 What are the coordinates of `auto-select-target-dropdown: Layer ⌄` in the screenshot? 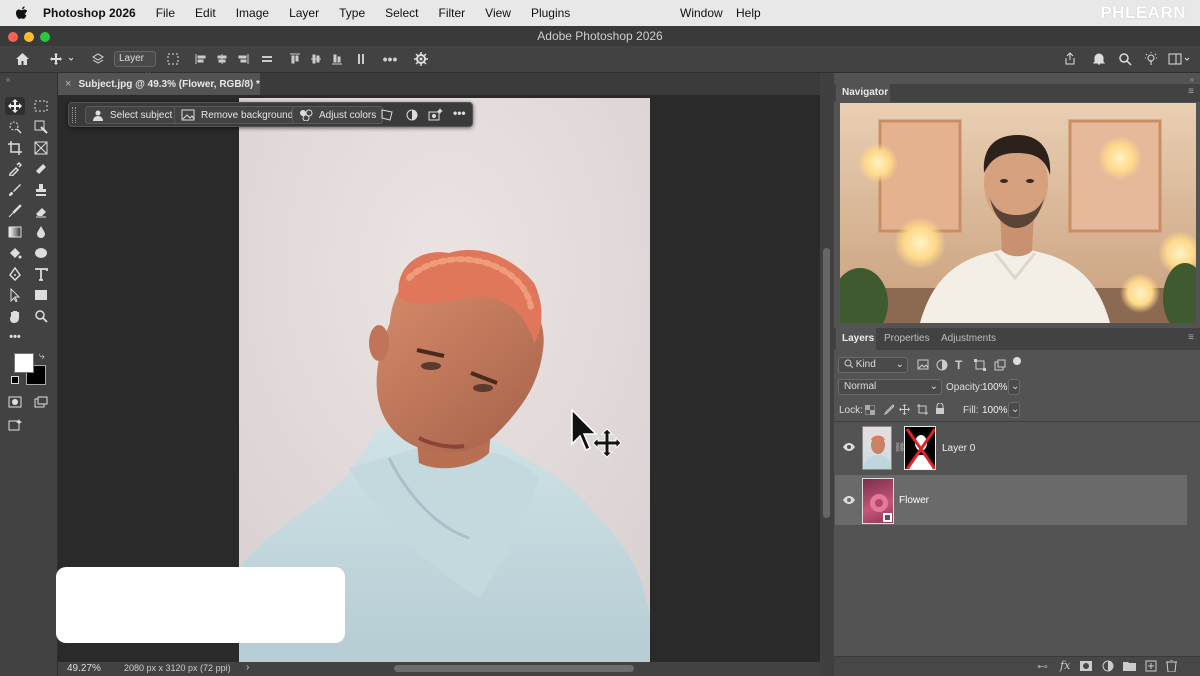 It's located at (135, 64).